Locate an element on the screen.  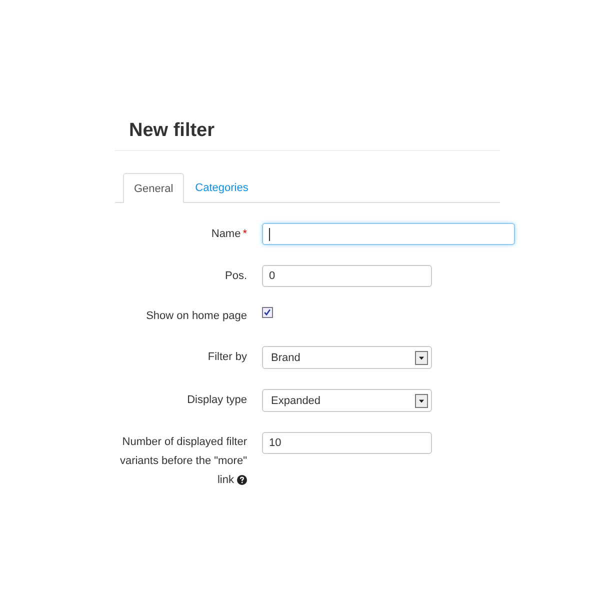
text-field: 0 is located at coordinates (347, 276).